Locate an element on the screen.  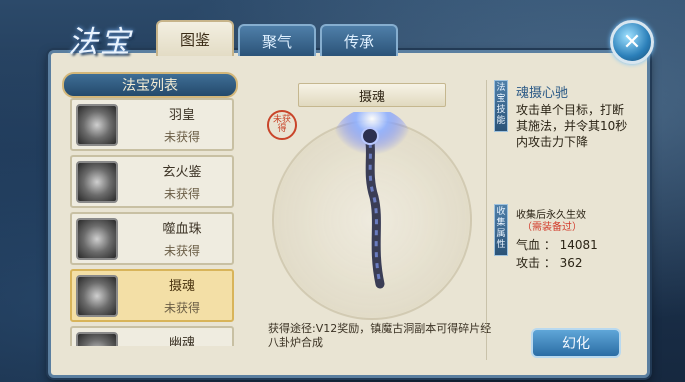
skill-title: 魂摄心驰 is located at coordinates (542, 93).